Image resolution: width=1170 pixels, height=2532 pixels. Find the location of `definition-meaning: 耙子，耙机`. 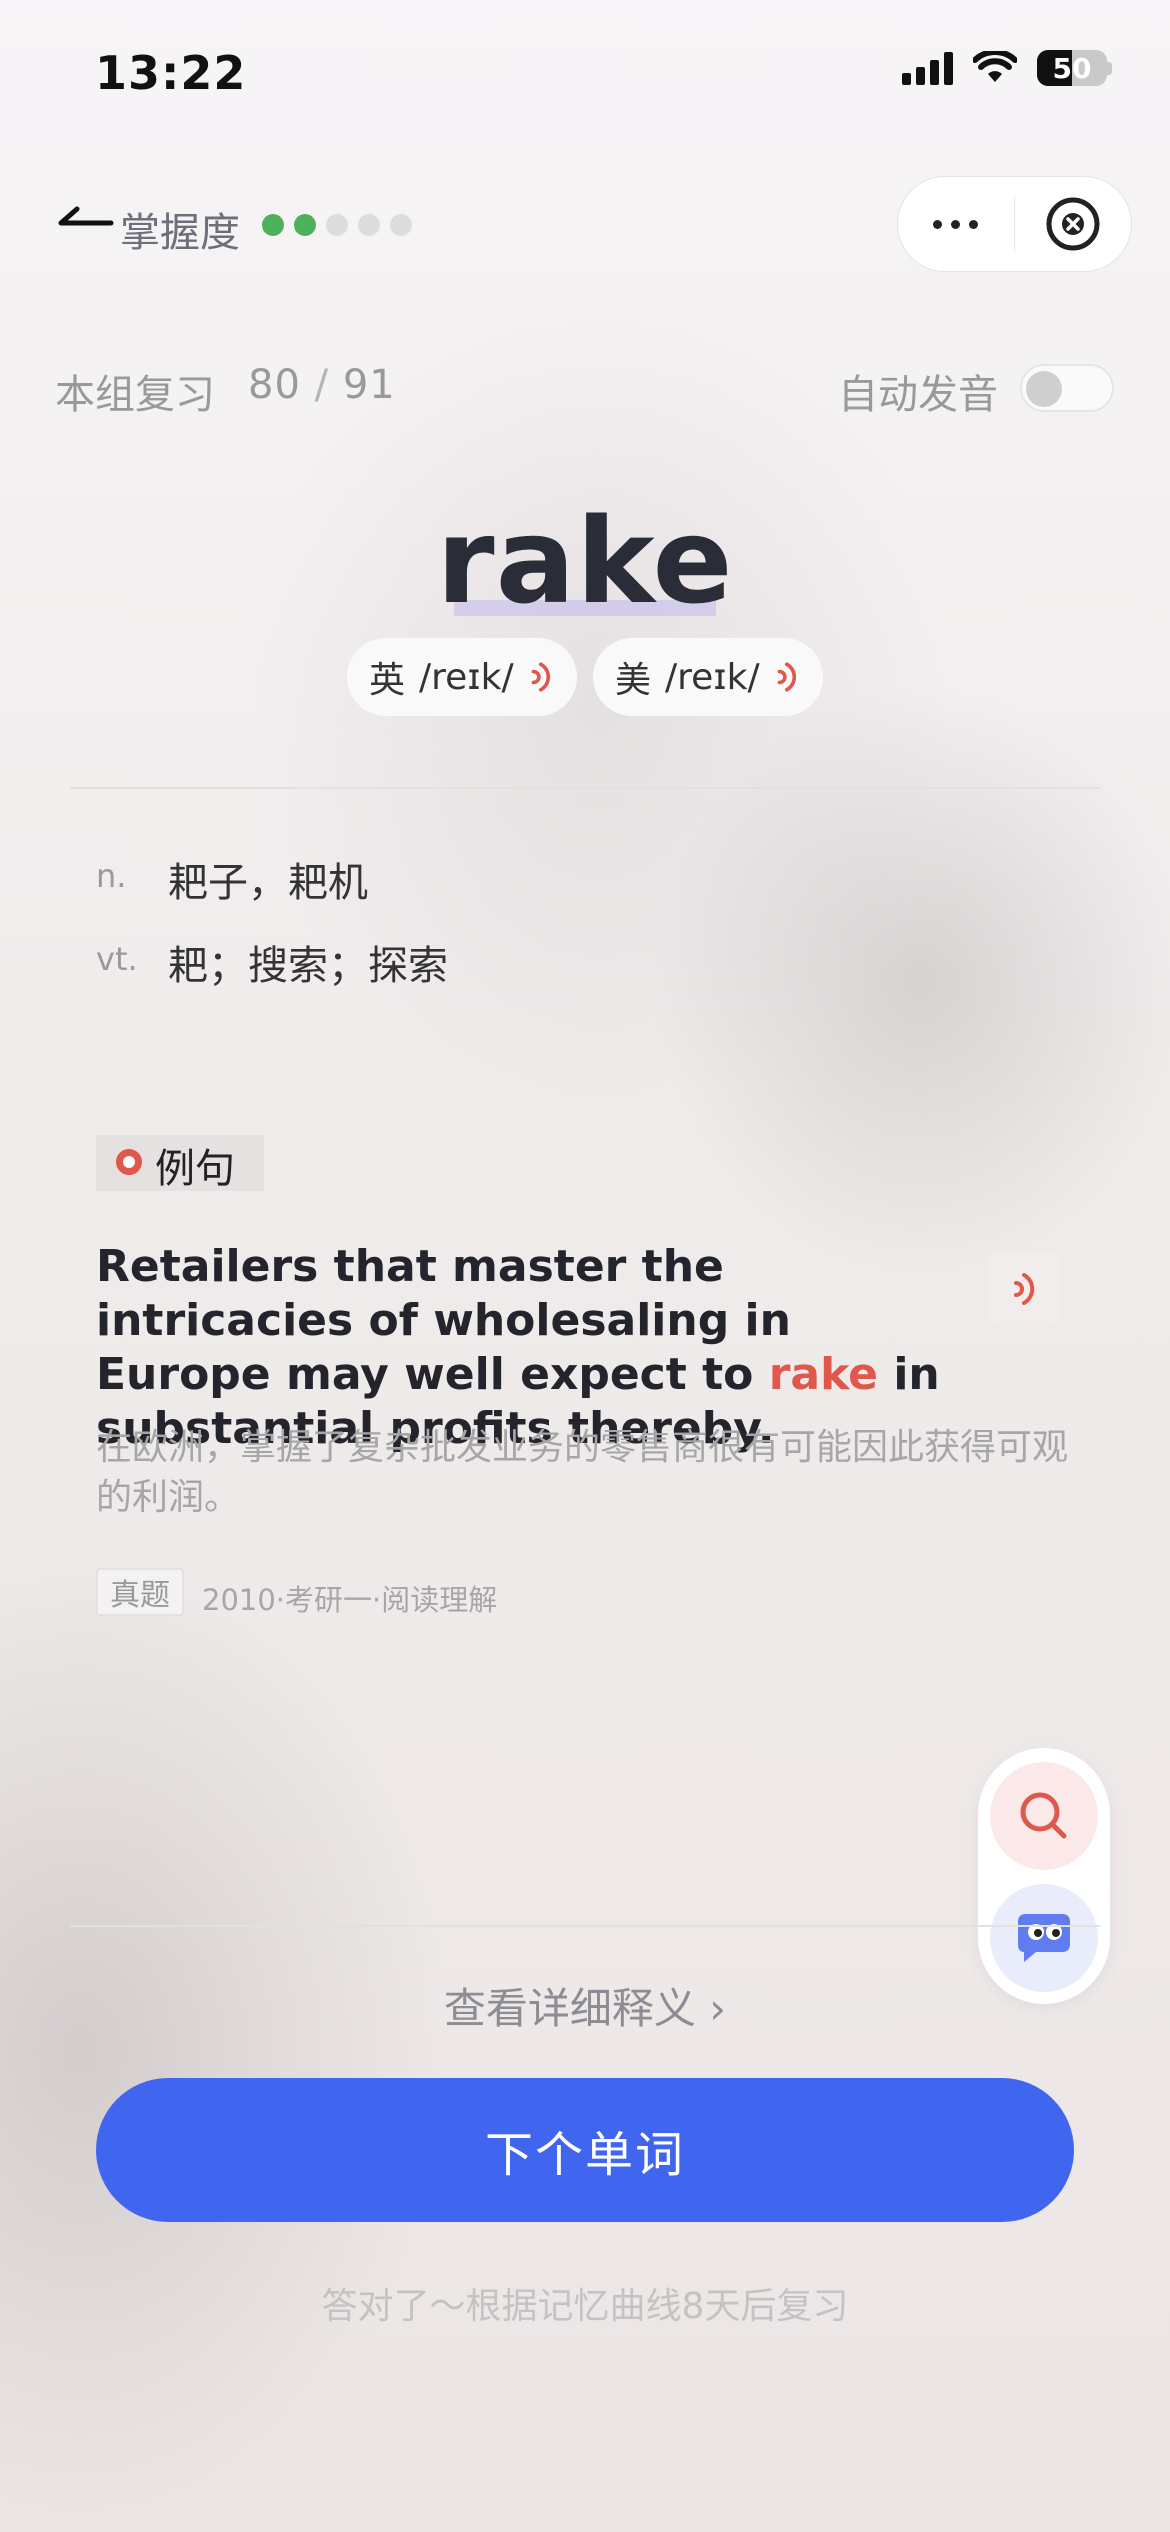

definition-meaning: 耙子，耙机 is located at coordinates (268, 883).